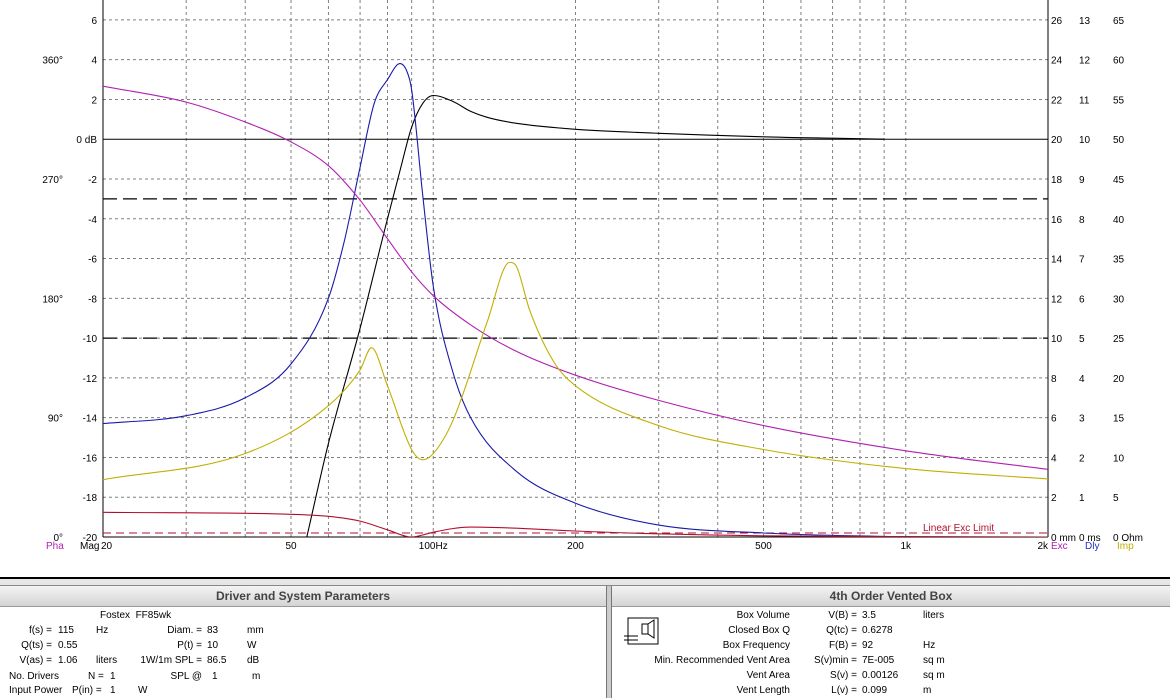 Image resolution: width=1170 pixels, height=698 pixels. I want to click on box-param-label: Box Volume, so click(763, 615).